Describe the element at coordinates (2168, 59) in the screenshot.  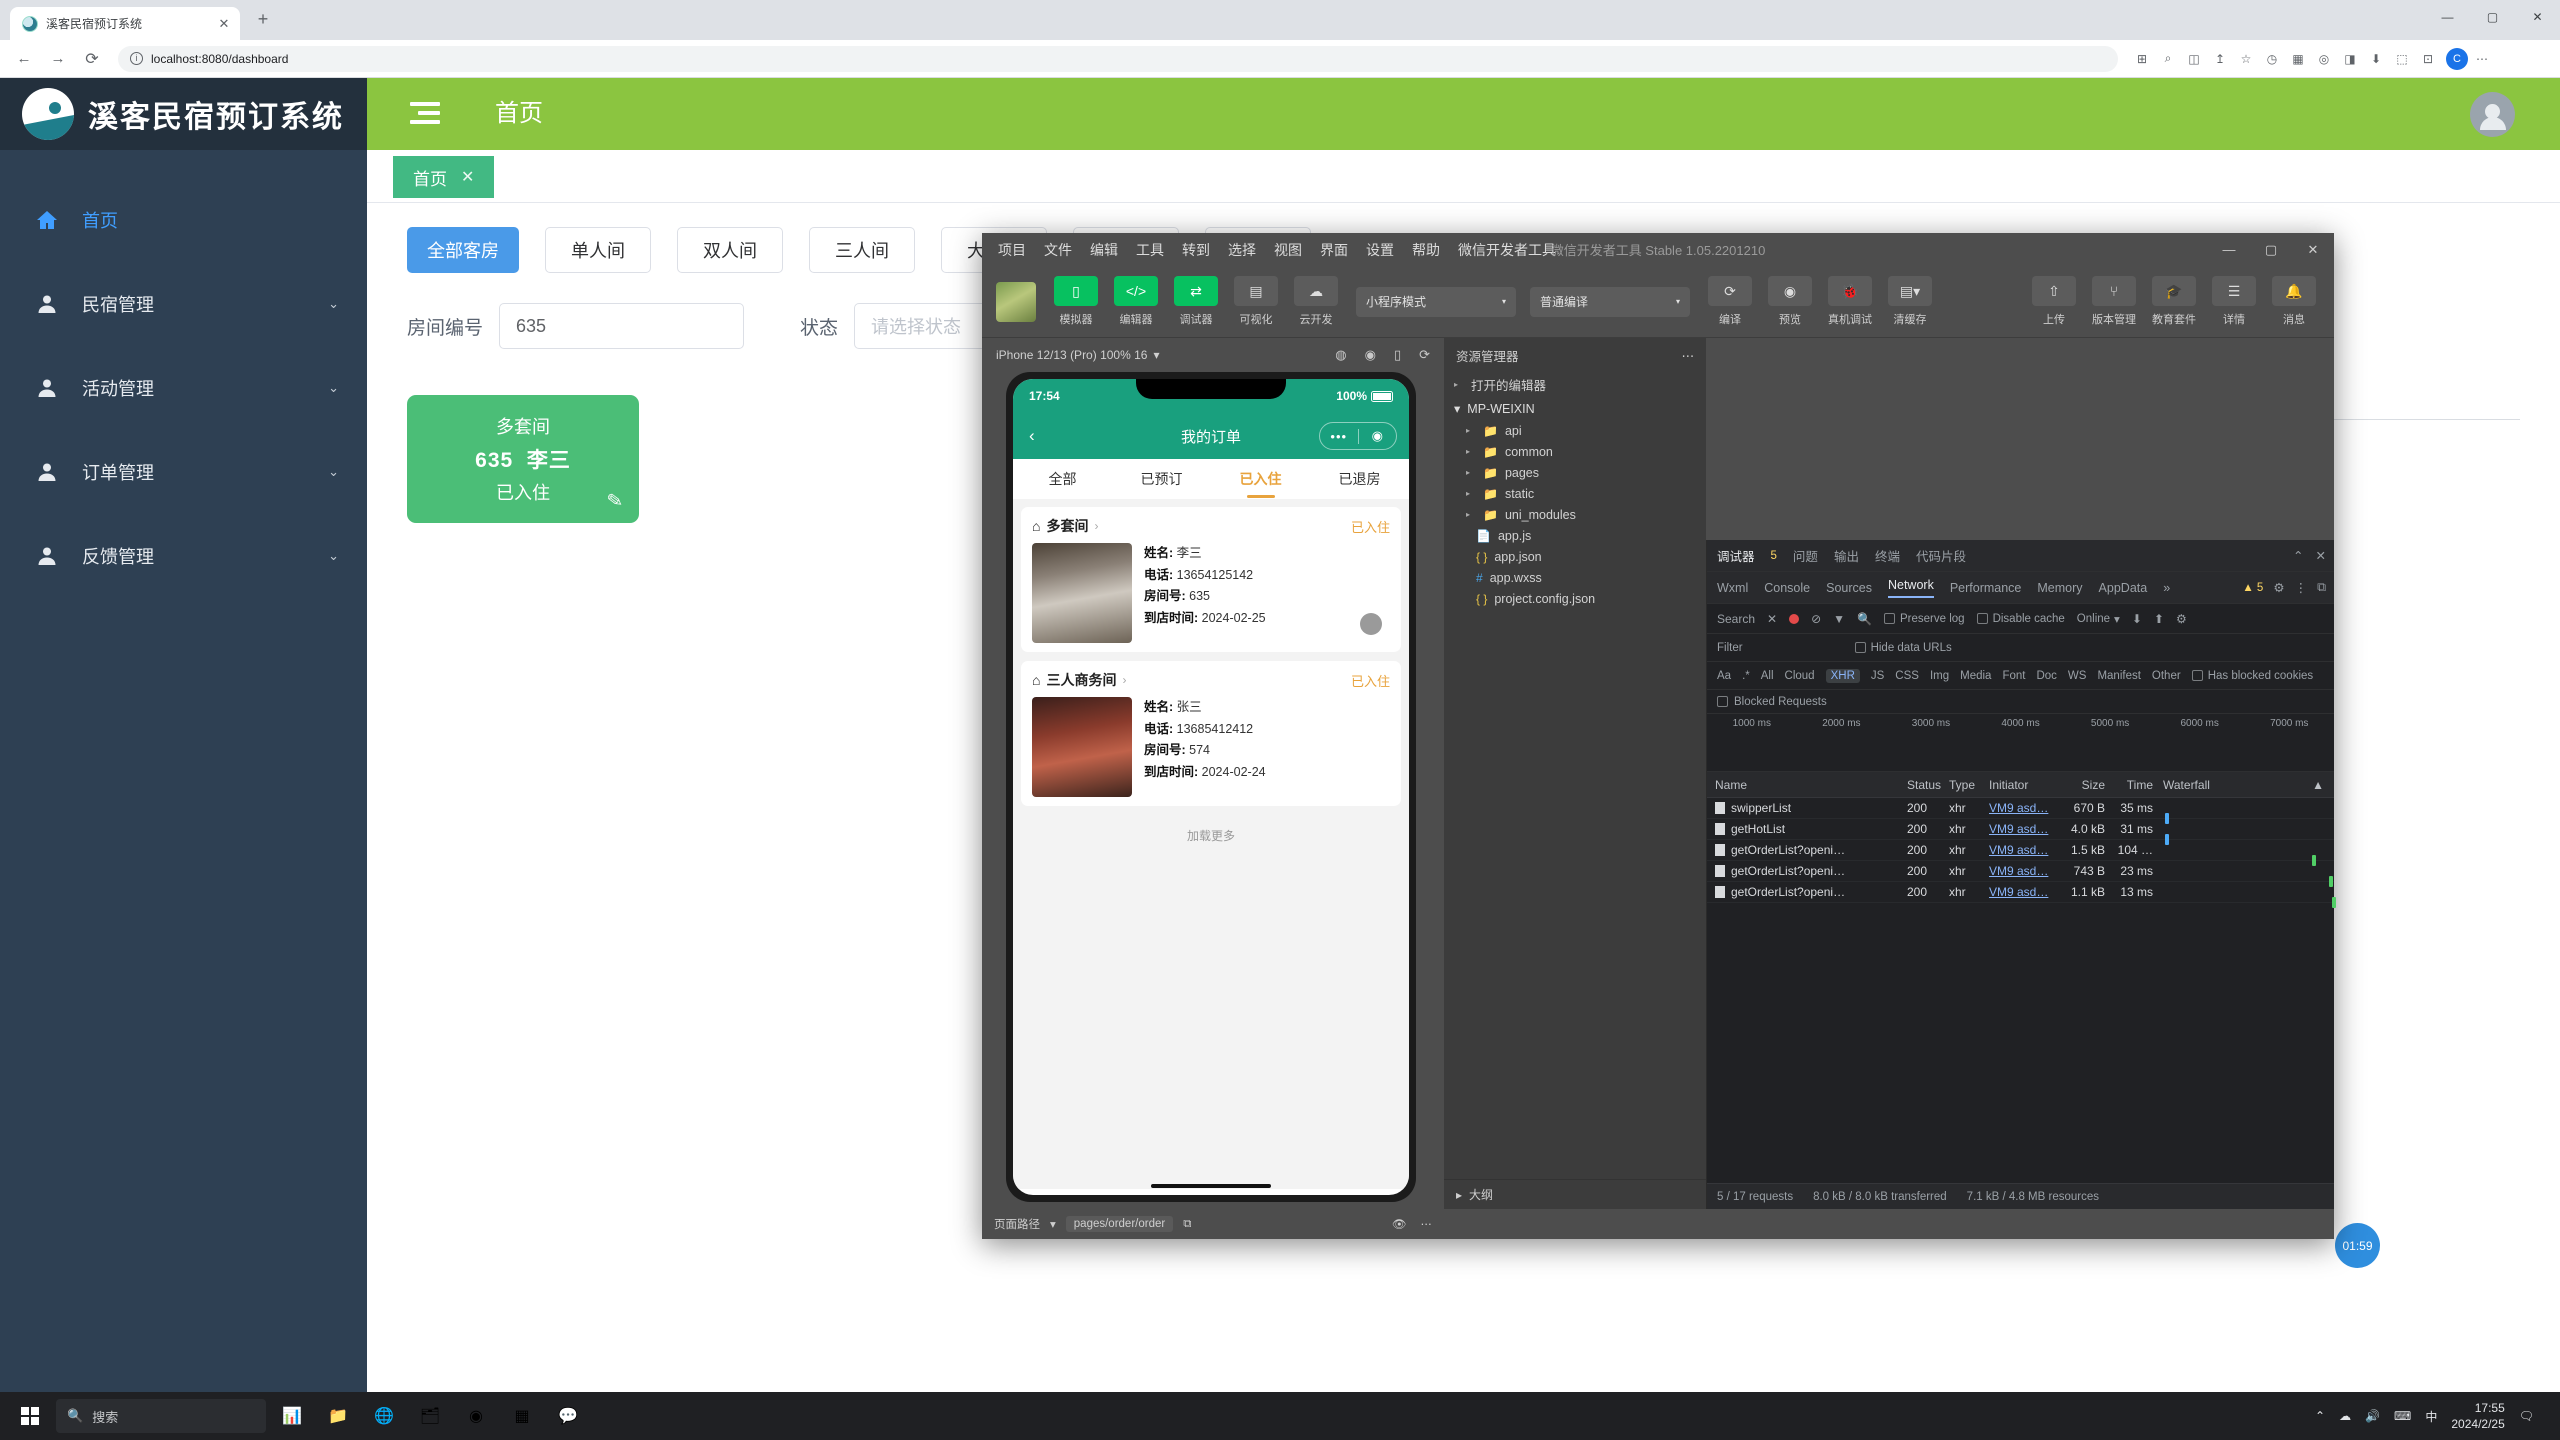
I see `search-icon: ⌕` at that location.